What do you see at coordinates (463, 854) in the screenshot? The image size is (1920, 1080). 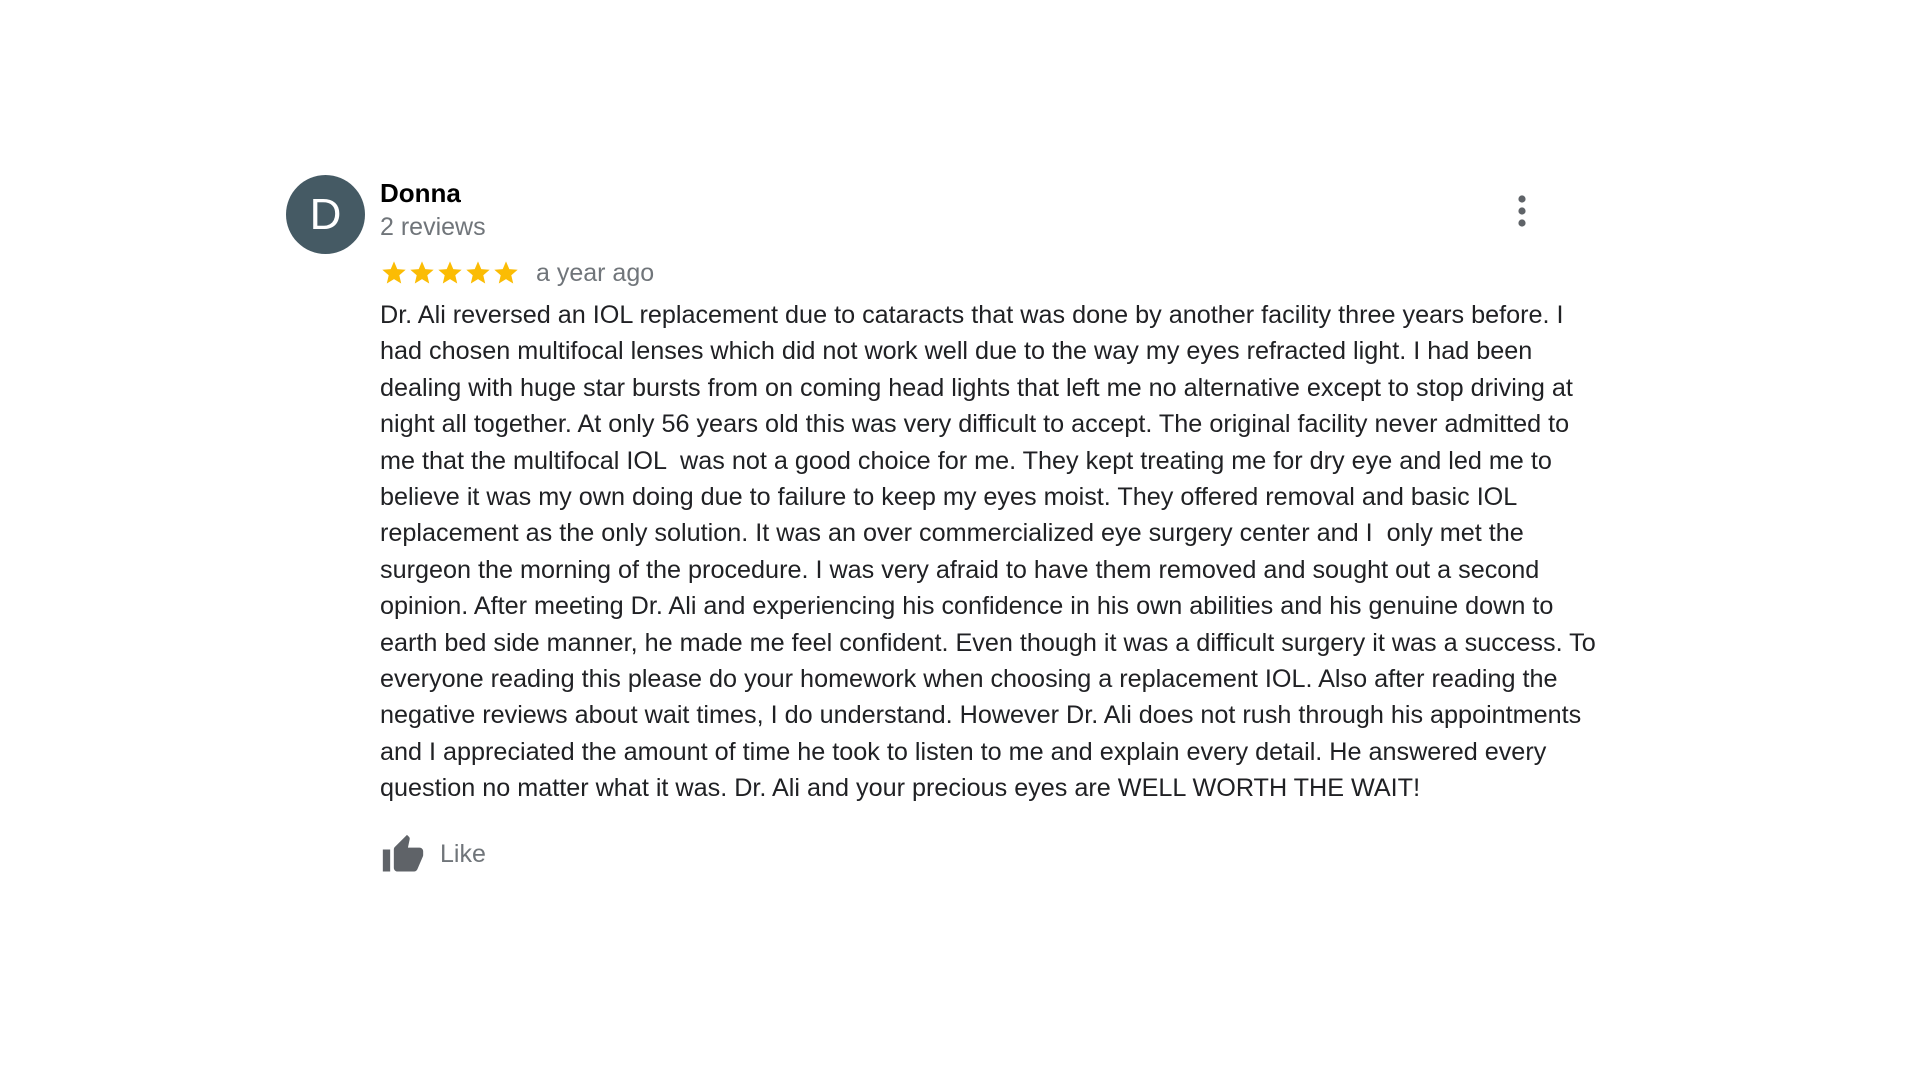 I see `like-label: Like` at bounding box center [463, 854].